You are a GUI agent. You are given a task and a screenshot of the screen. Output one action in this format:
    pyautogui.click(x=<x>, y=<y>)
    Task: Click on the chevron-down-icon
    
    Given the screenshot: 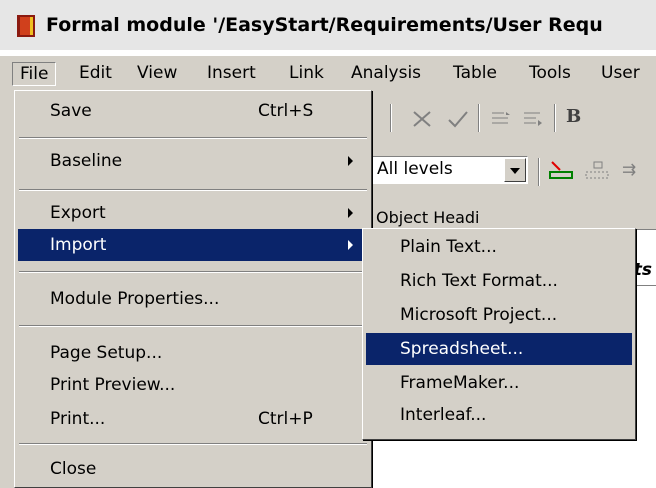 What is the action you would take?
    pyautogui.click(x=515, y=170)
    